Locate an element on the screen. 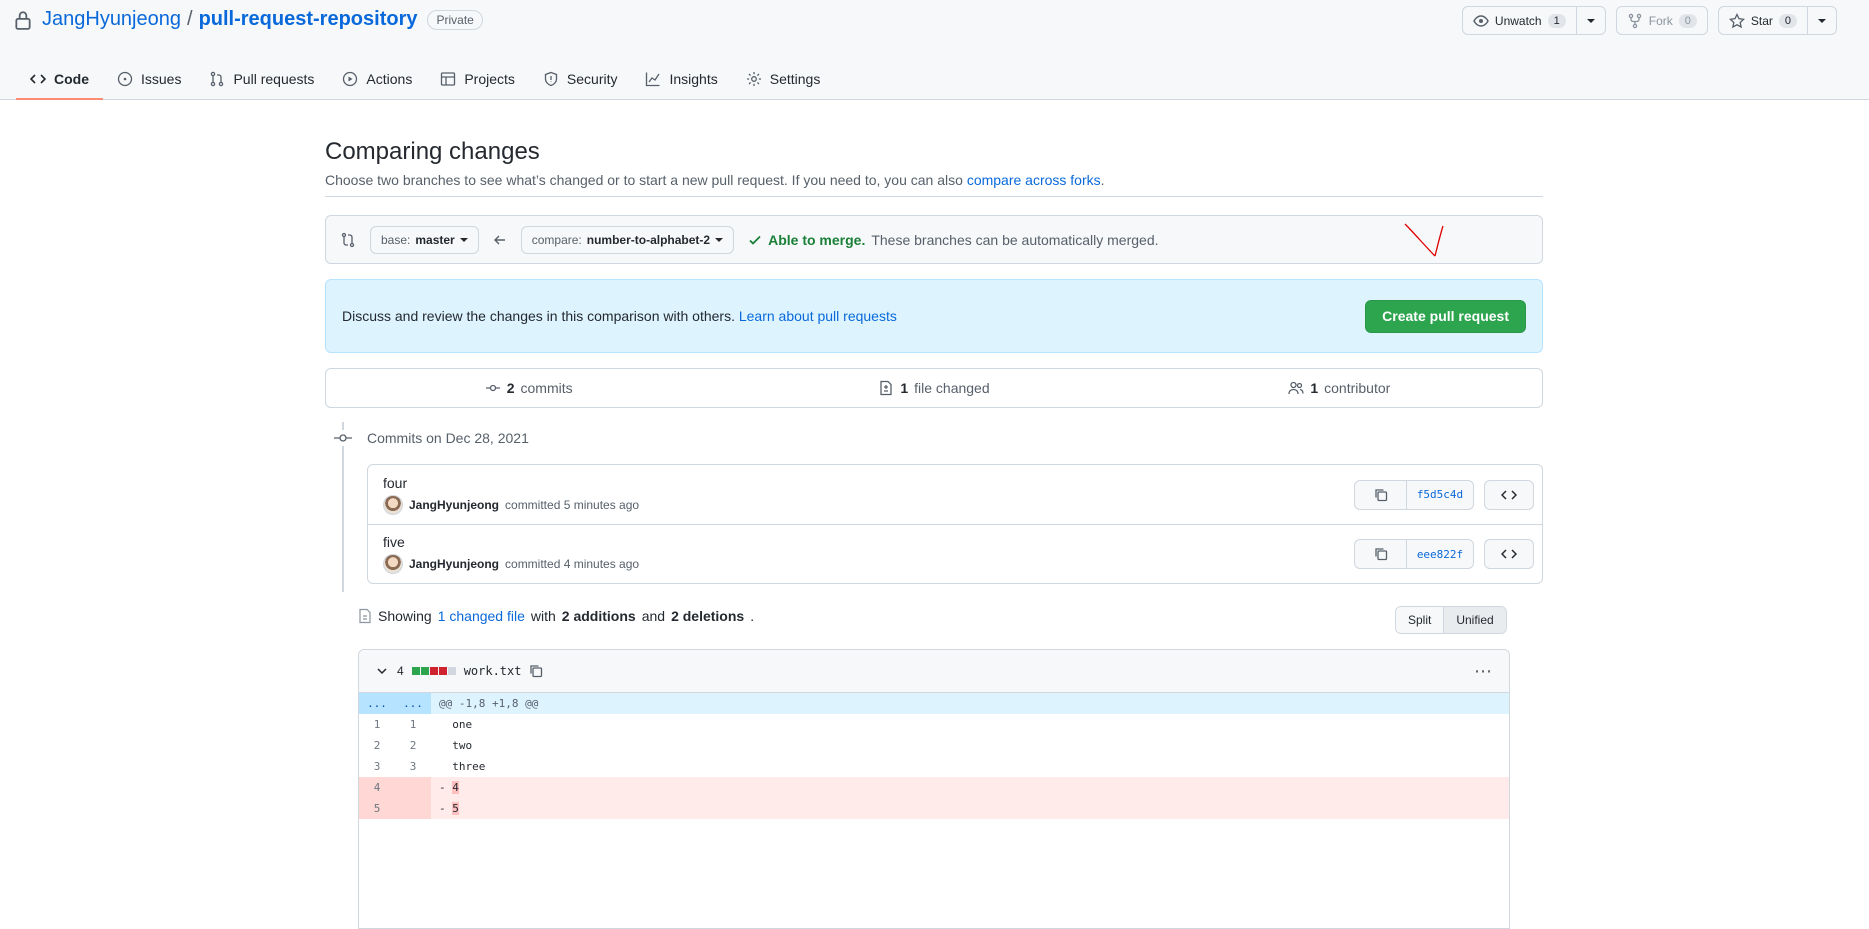  star-button: Star 0 is located at coordinates (1763, 20).